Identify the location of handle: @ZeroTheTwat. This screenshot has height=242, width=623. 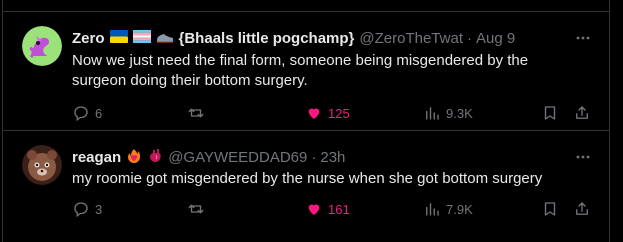
(411, 38).